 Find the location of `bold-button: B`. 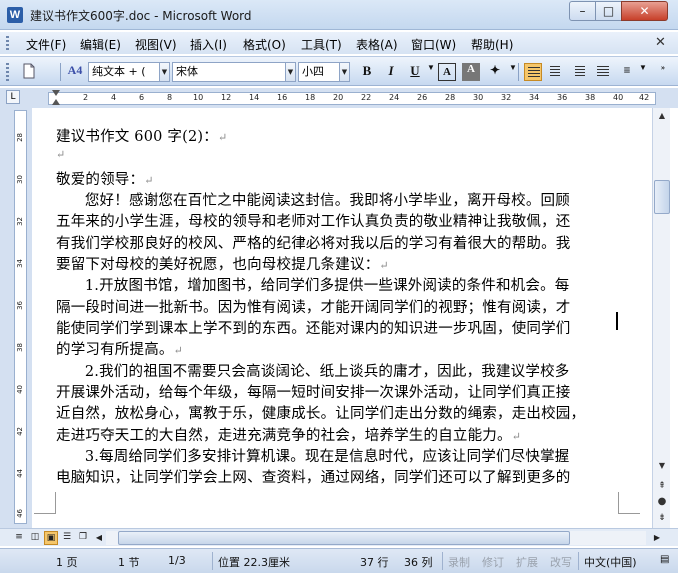

bold-button: B is located at coordinates (367, 72).